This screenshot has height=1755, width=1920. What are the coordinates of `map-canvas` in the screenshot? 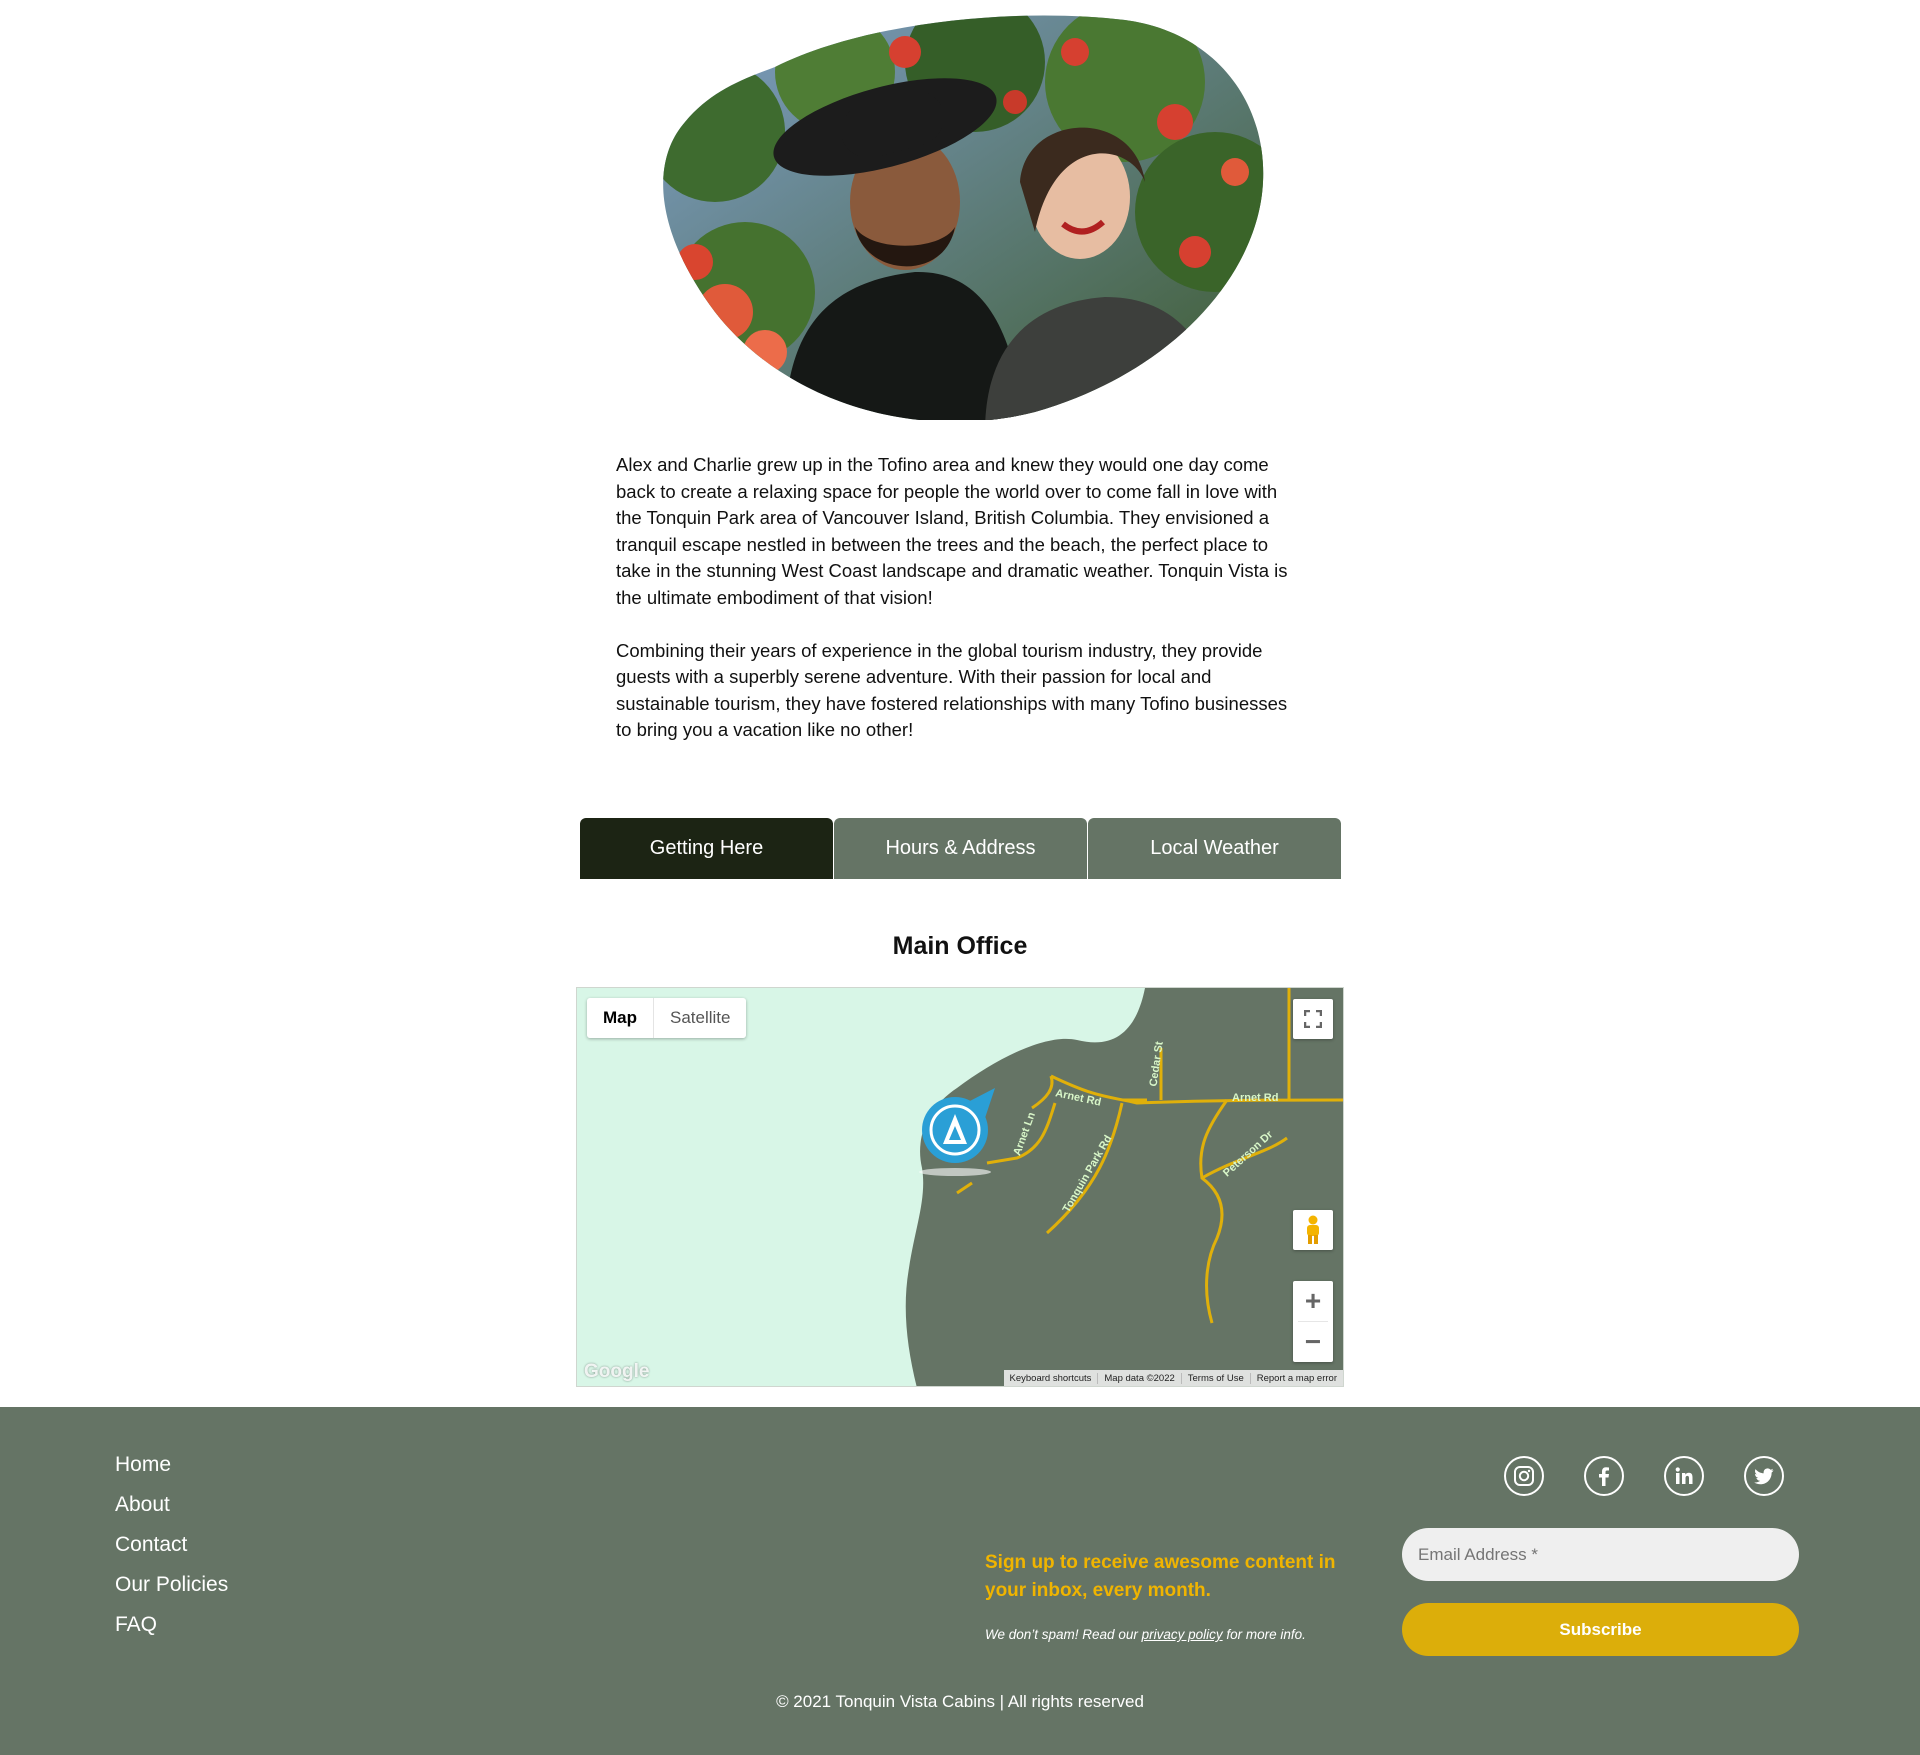 It's located at (960, 1187).